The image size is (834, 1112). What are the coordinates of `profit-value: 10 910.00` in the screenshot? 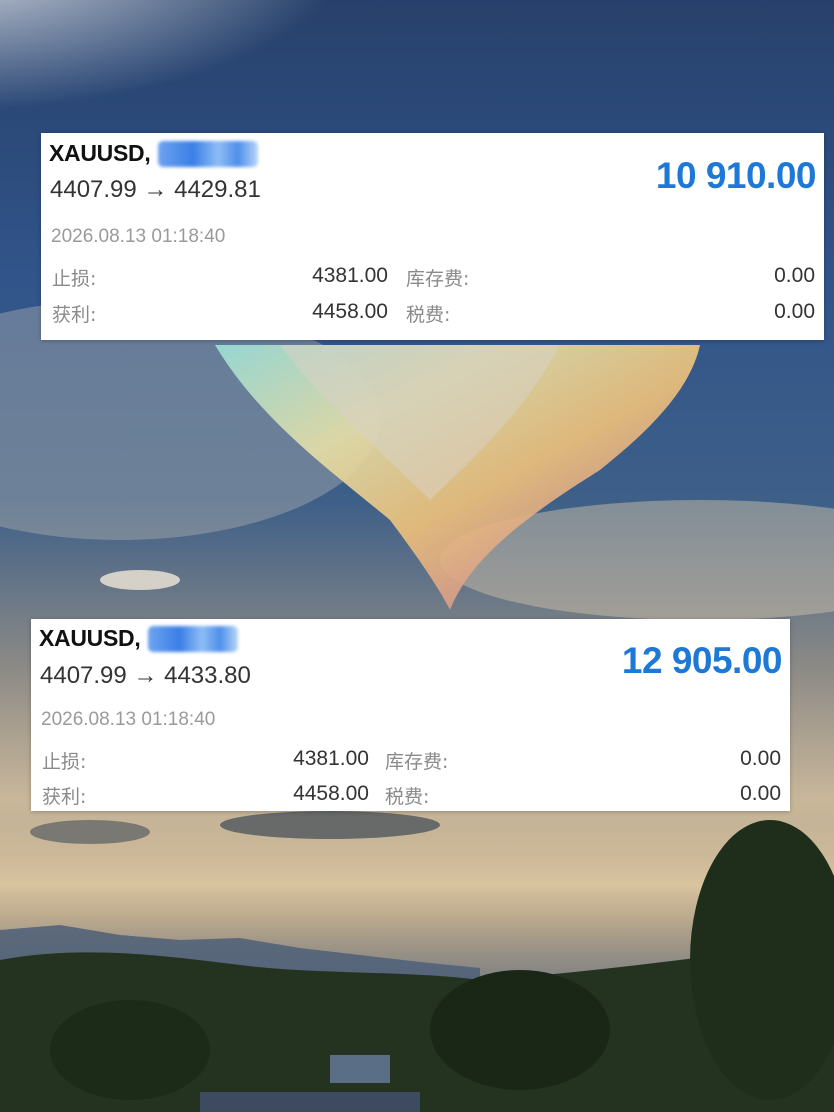 It's located at (736, 175).